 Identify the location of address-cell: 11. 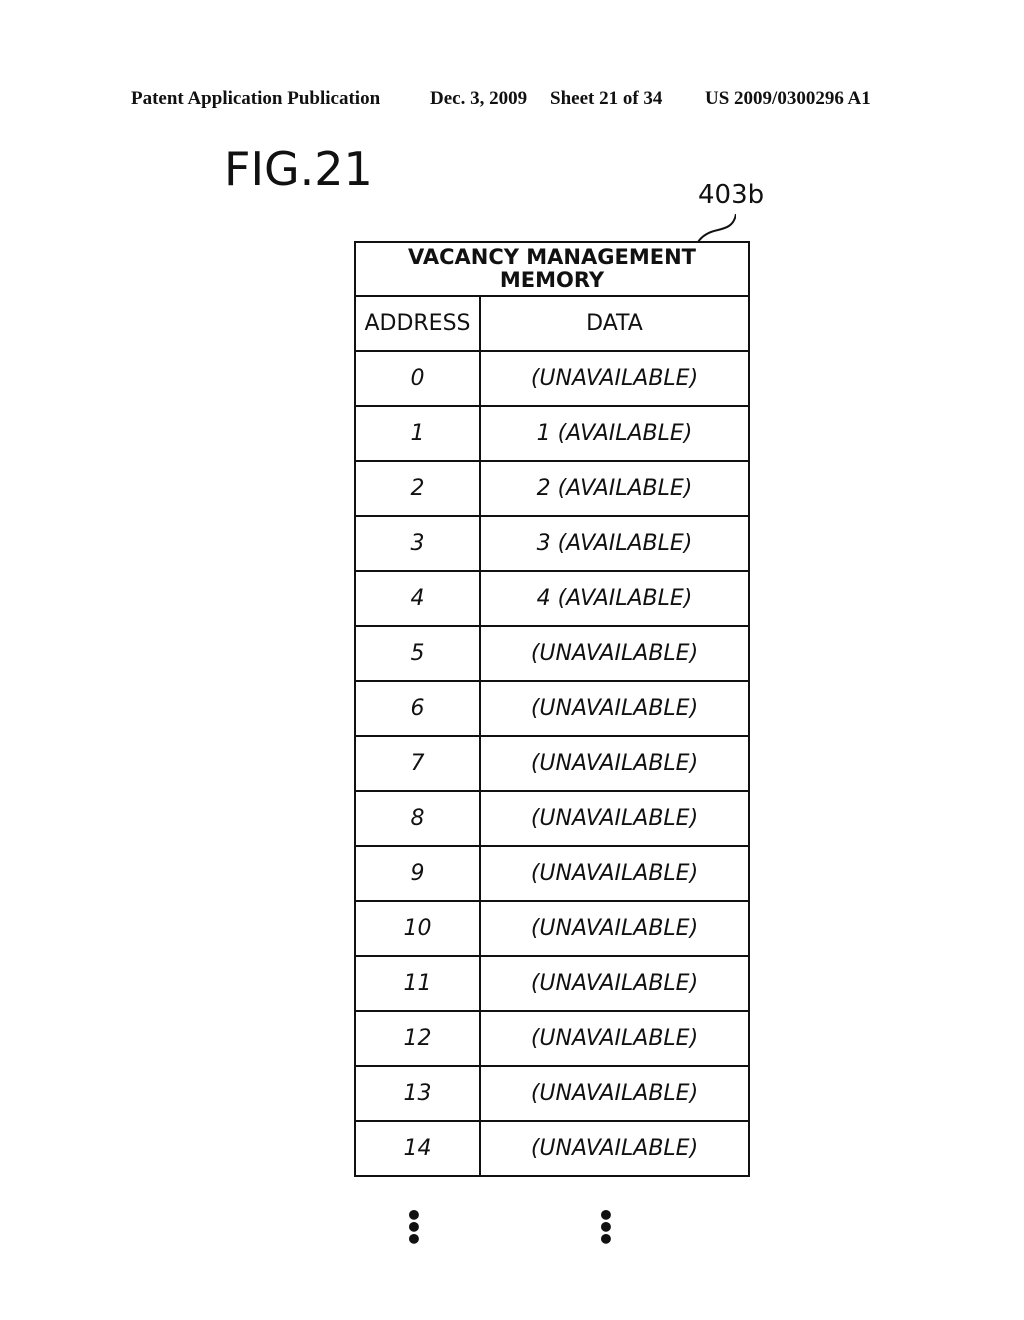
(417, 983).